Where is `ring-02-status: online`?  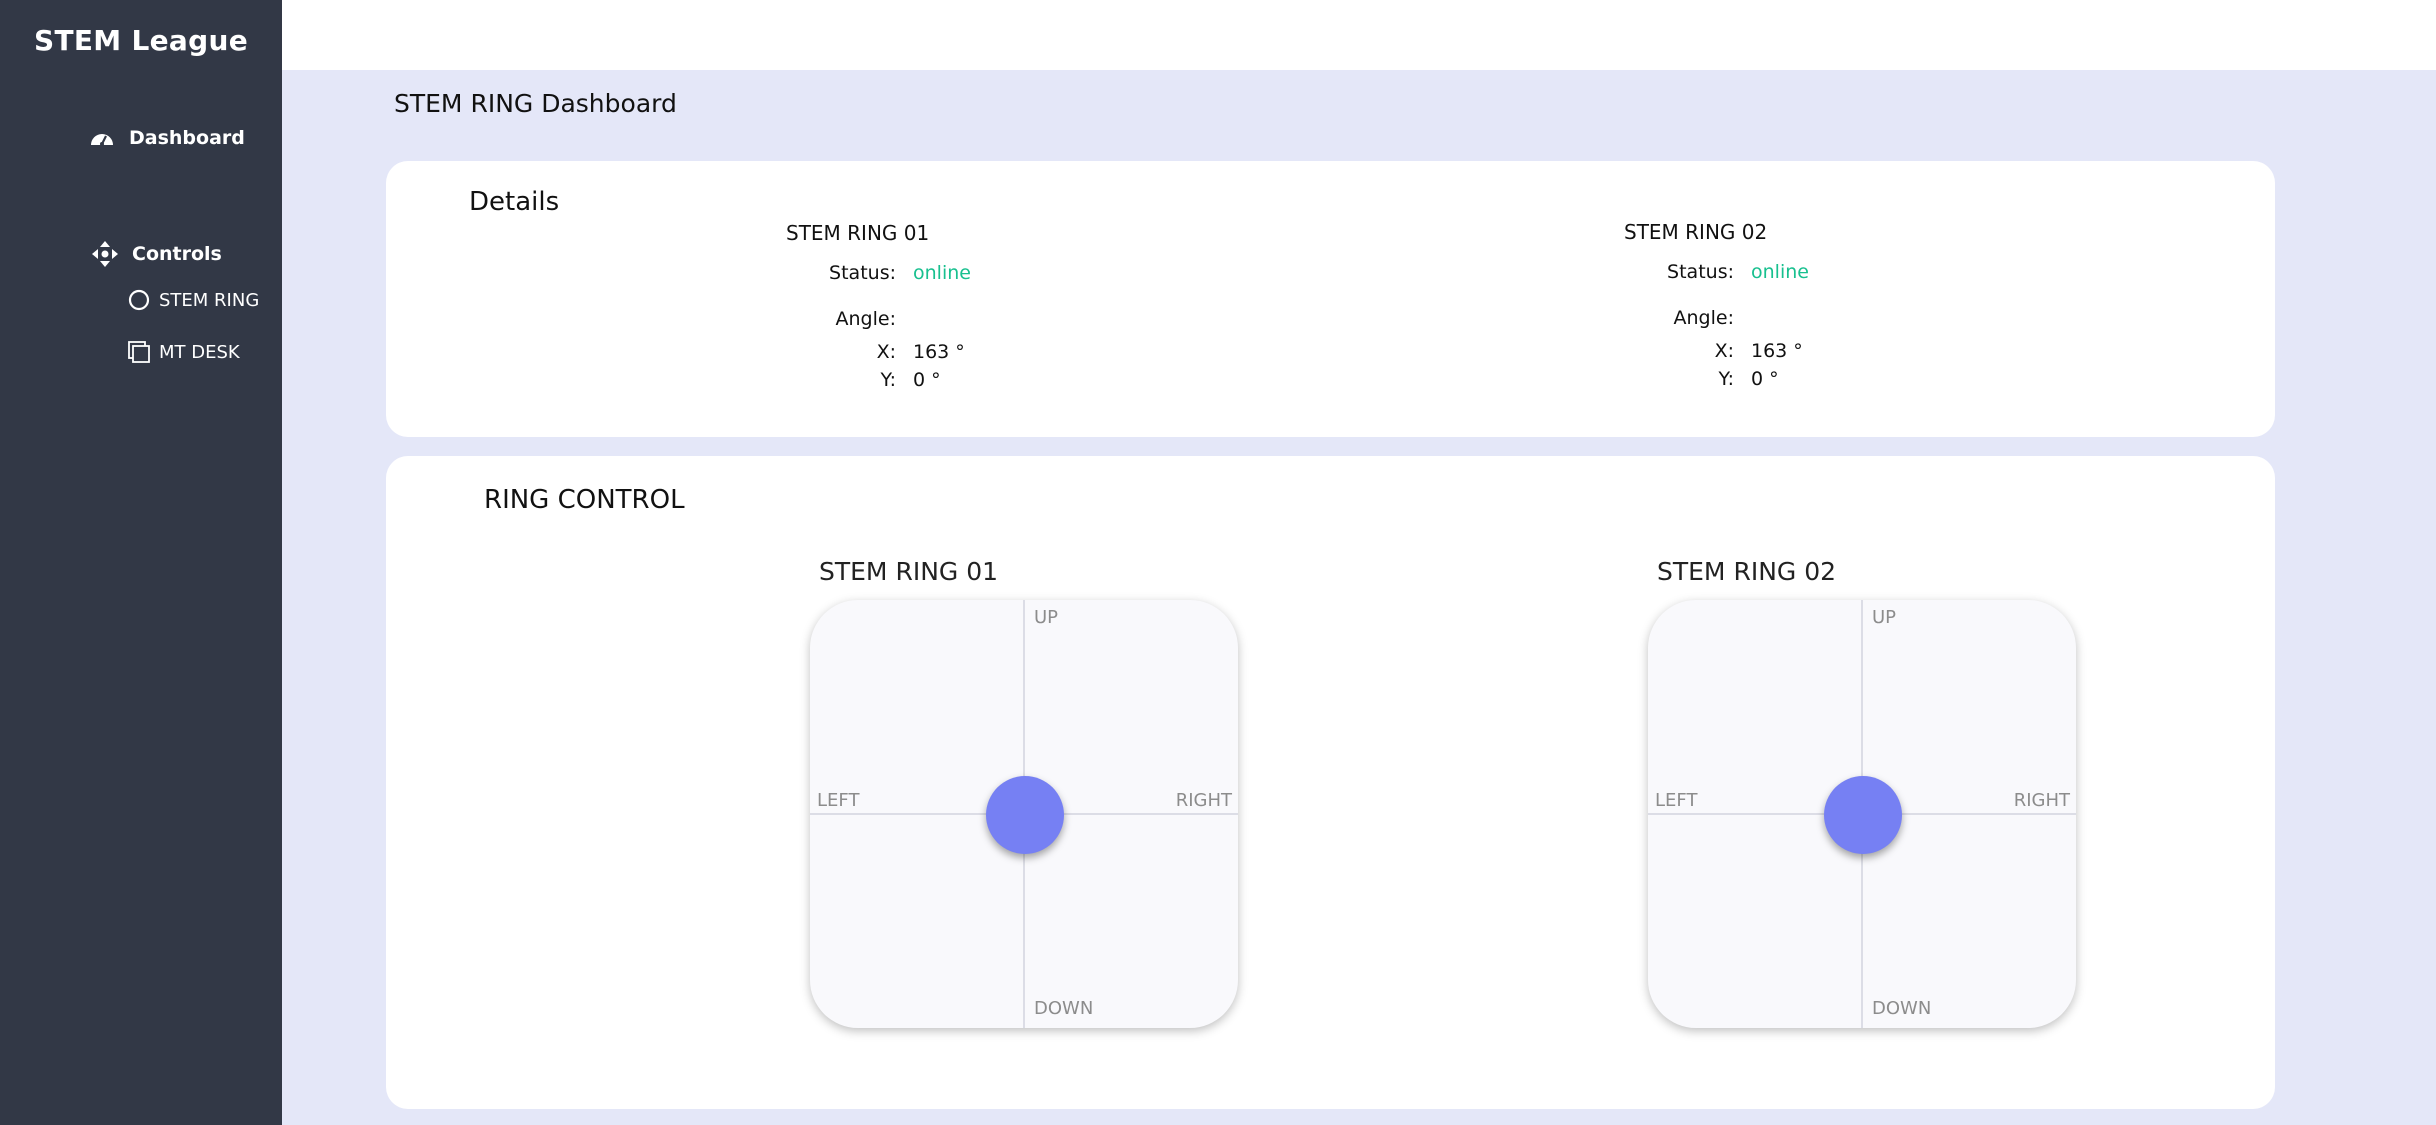
ring-02-status: online is located at coordinates (1780, 272).